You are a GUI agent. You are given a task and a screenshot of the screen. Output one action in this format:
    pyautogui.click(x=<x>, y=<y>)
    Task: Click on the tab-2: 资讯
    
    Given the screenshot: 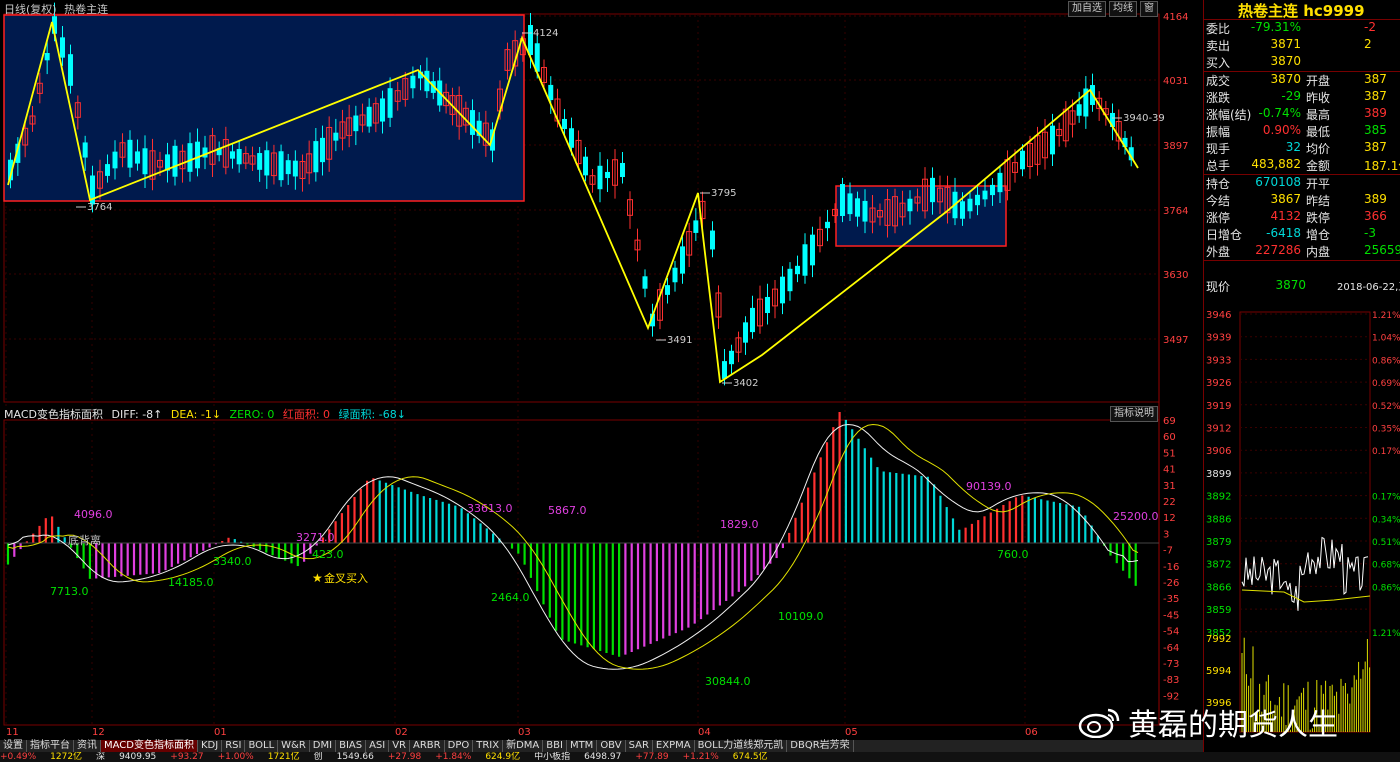 What is the action you would take?
    pyautogui.click(x=87, y=746)
    